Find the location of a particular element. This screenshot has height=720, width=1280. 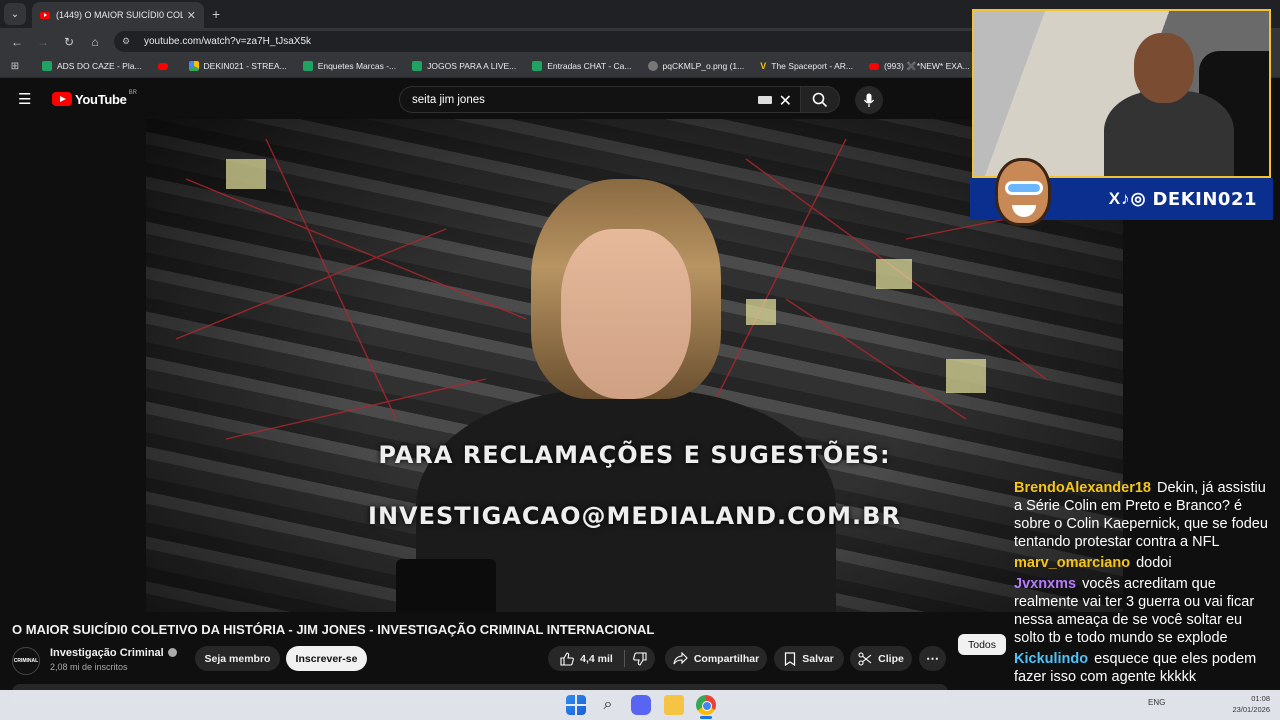

more-actions-button: ⋯ is located at coordinates (932, 658).